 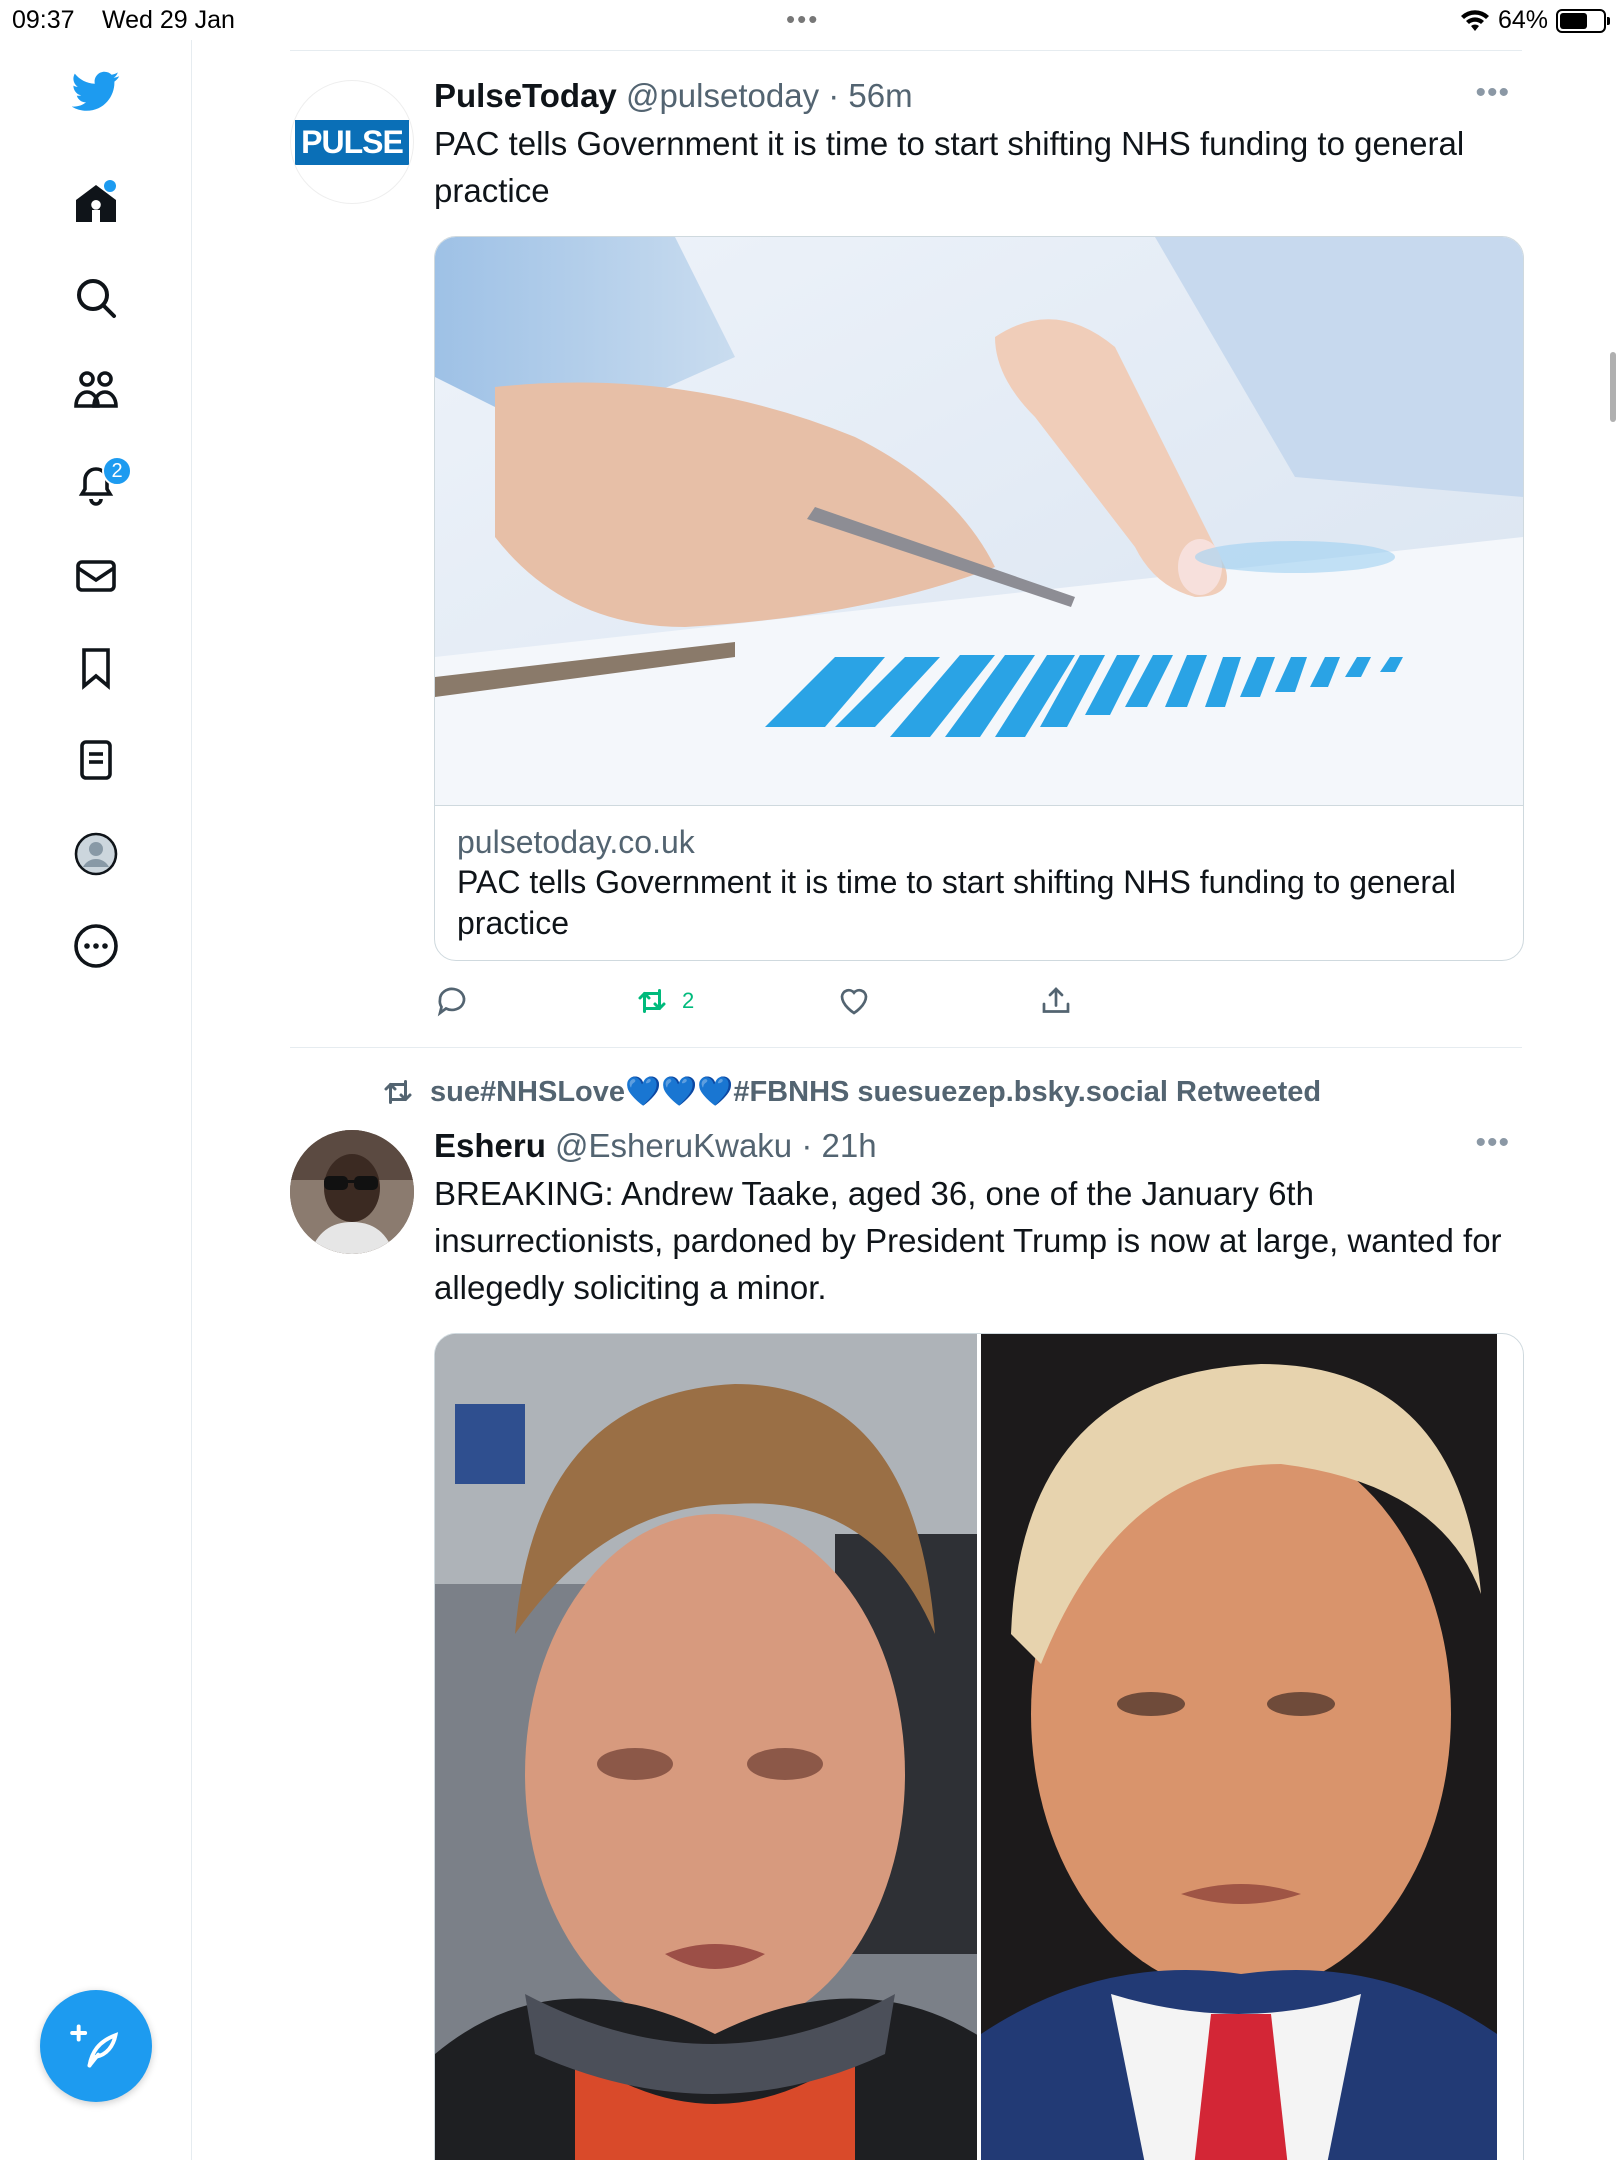 I want to click on home-new-dot, so click(x=110, y=186).